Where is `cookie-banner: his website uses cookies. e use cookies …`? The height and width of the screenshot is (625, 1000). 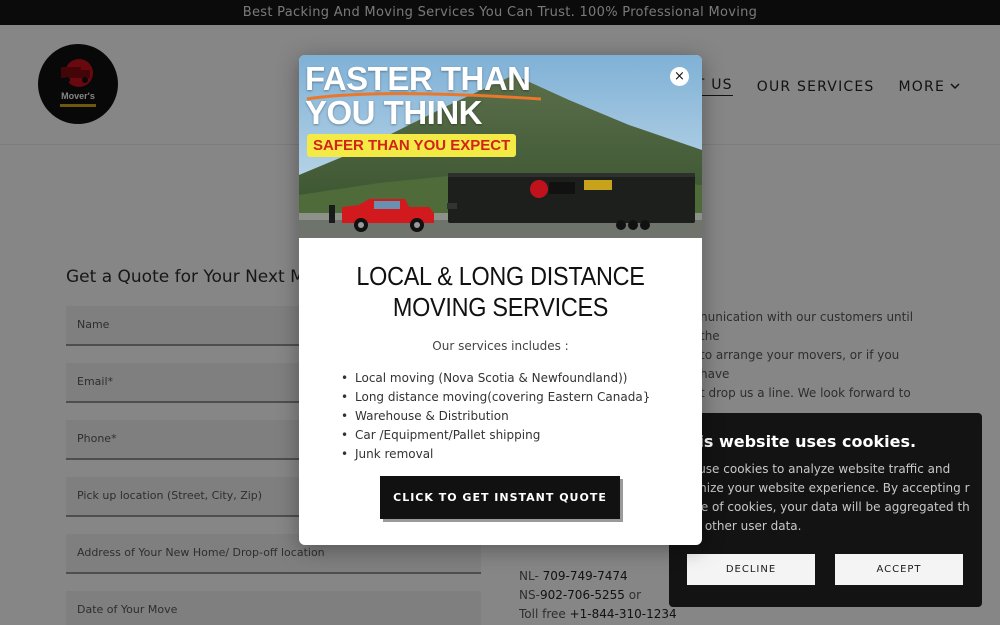
cookie-banner: his website uses cookies. e use cookies … is located at coordinates (825, 510).